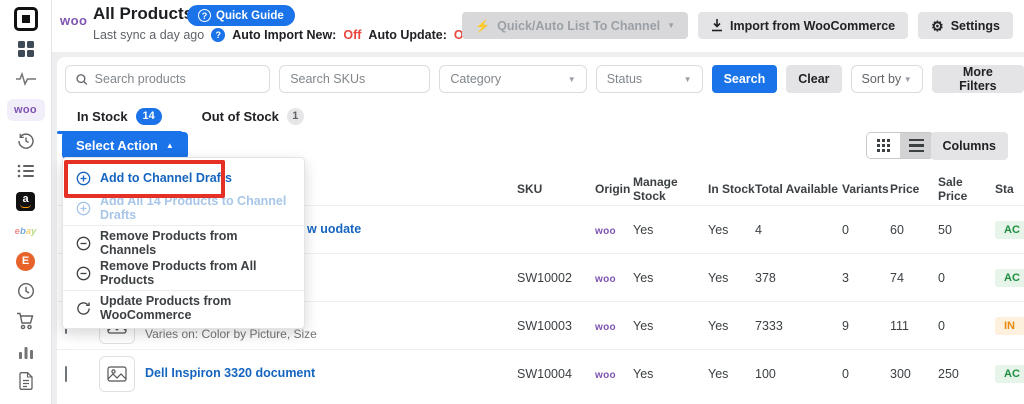 This screenshot has width=1024, height=404. Describe the element at coordinates (26, 291) in the screenshot. I see `clock-icon` at that location.